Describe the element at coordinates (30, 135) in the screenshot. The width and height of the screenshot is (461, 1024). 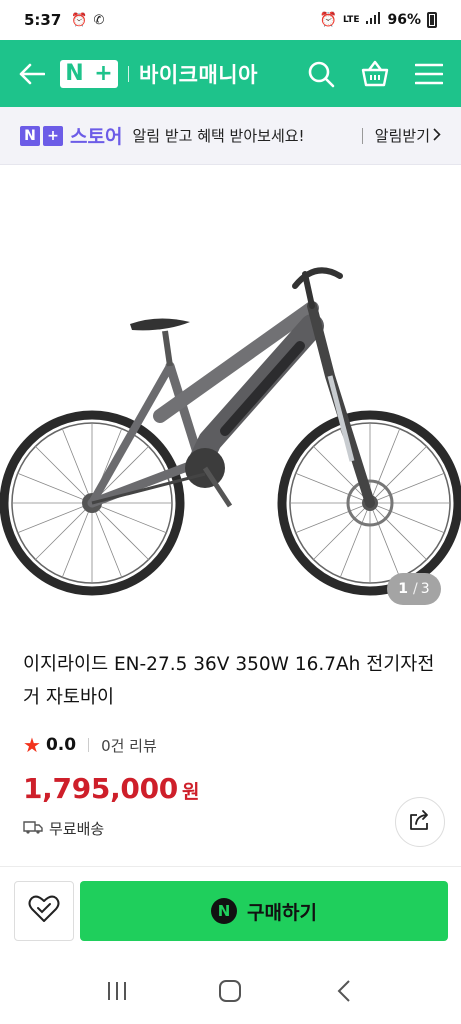
I see `n-box: N` at that location.